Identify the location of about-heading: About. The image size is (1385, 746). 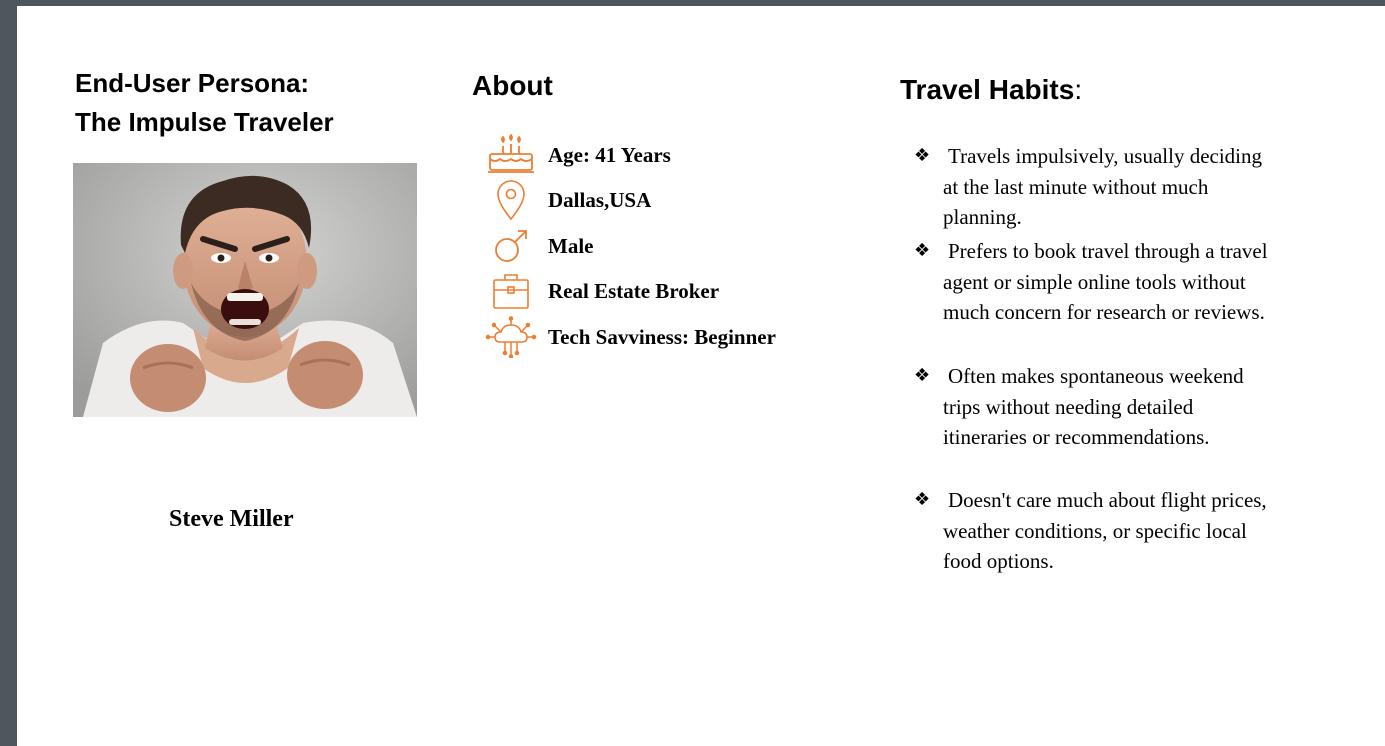
(512, 85).